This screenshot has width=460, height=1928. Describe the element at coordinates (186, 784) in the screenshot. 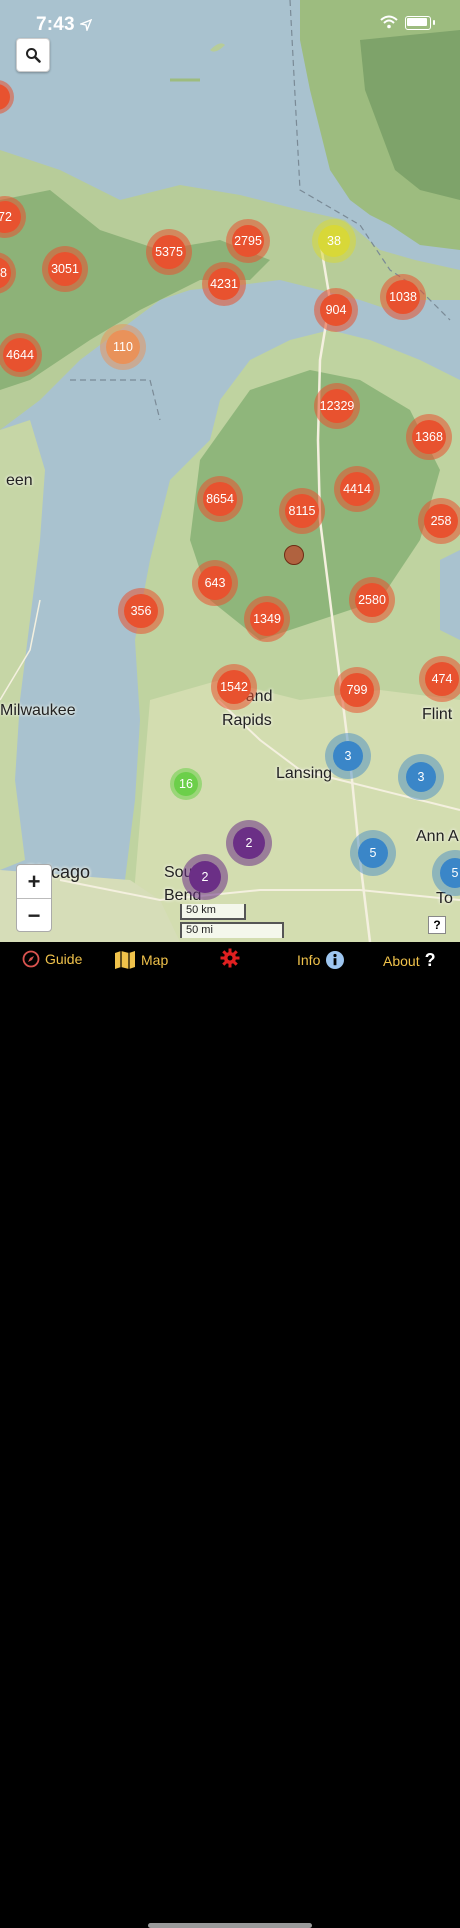

I see `map-cluster: 16` at that location.